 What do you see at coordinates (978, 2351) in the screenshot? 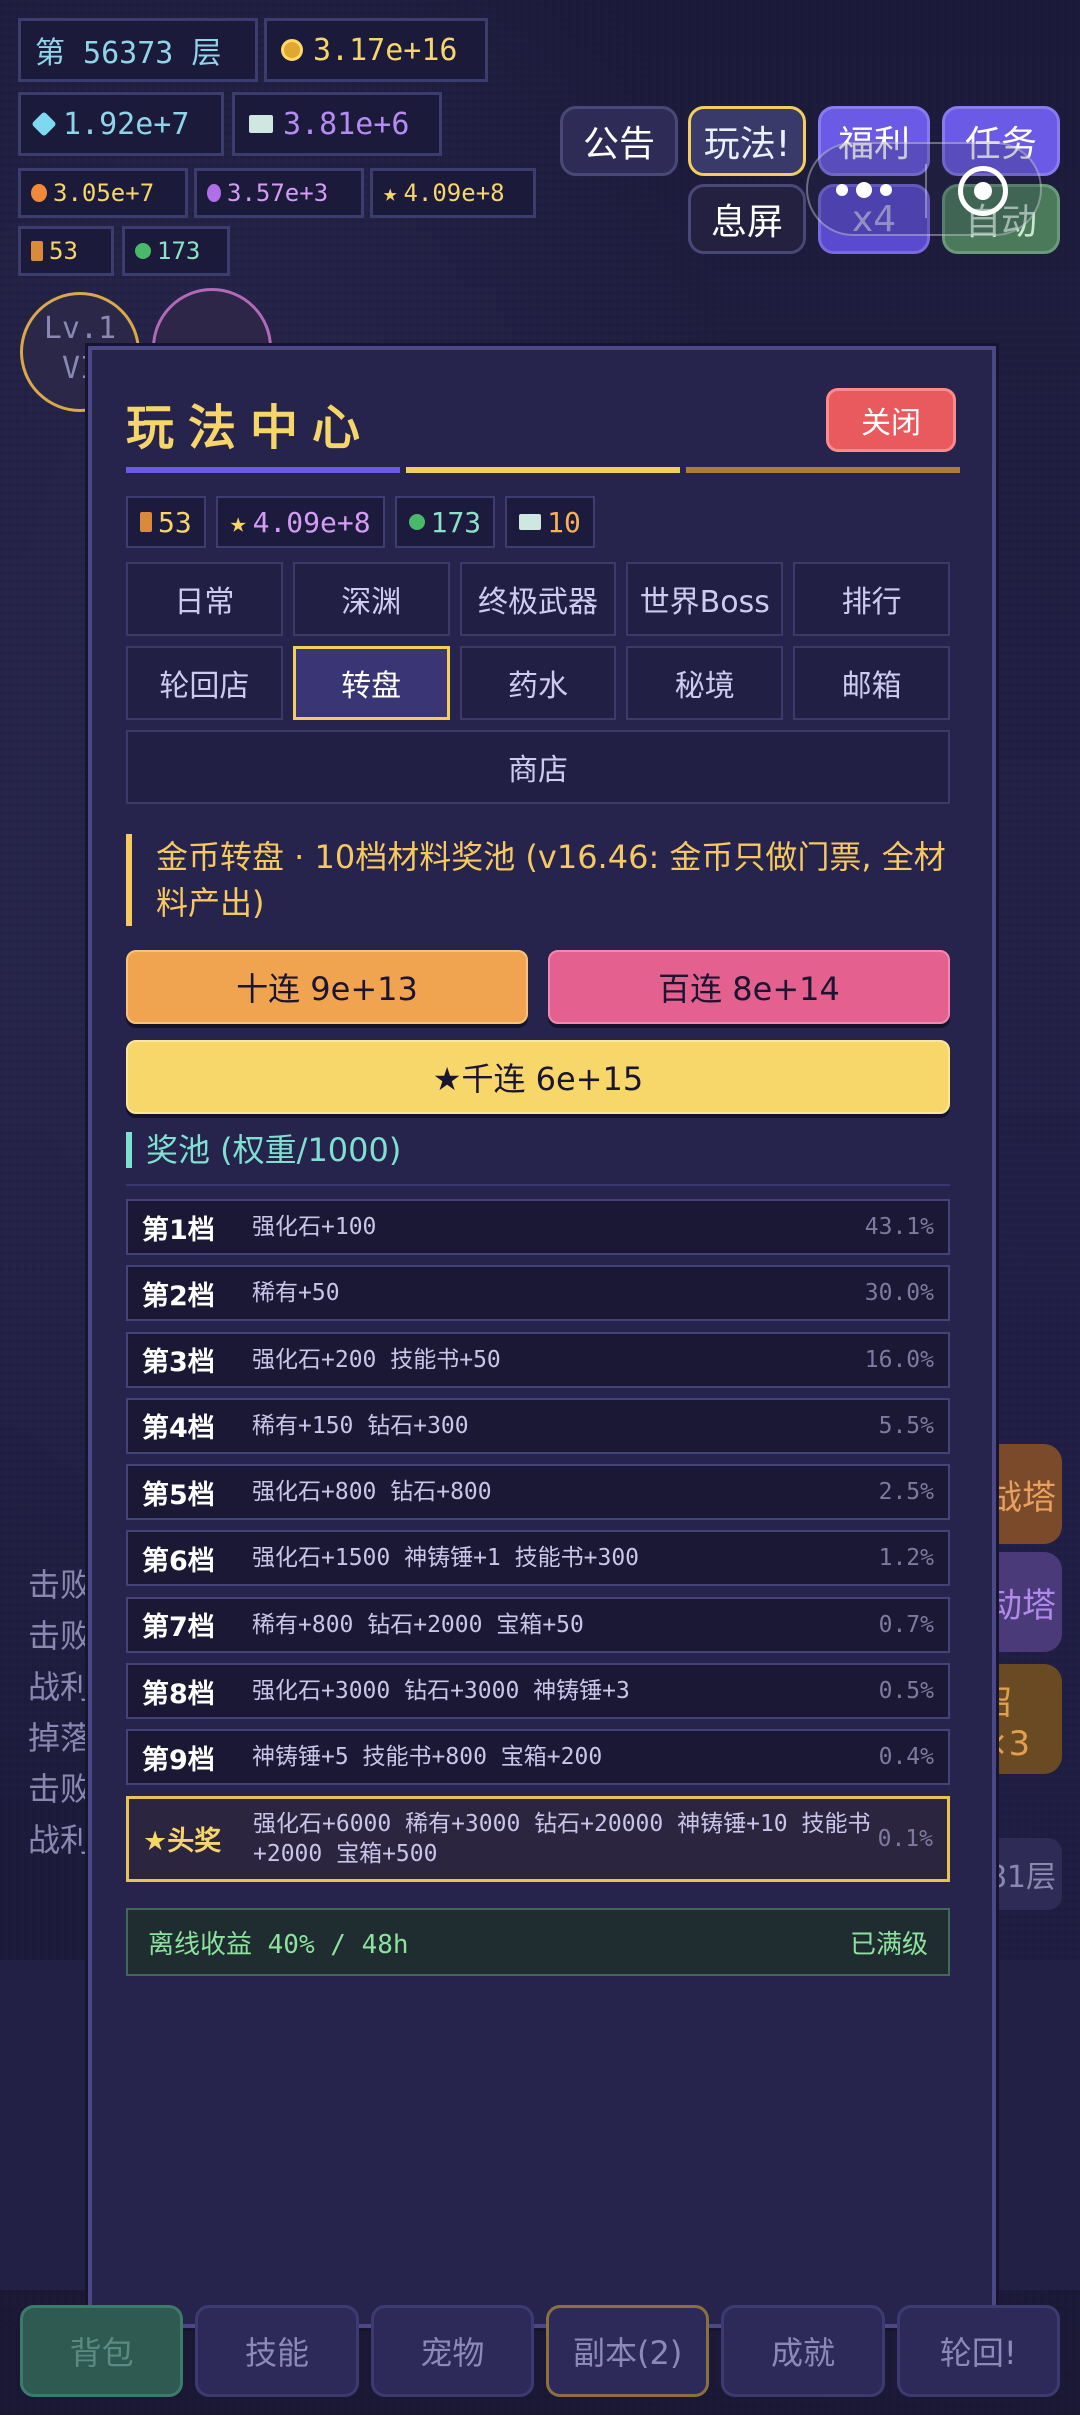
I see `nav-reincarnation: 轮回!` at bounding box center [978, 2351].